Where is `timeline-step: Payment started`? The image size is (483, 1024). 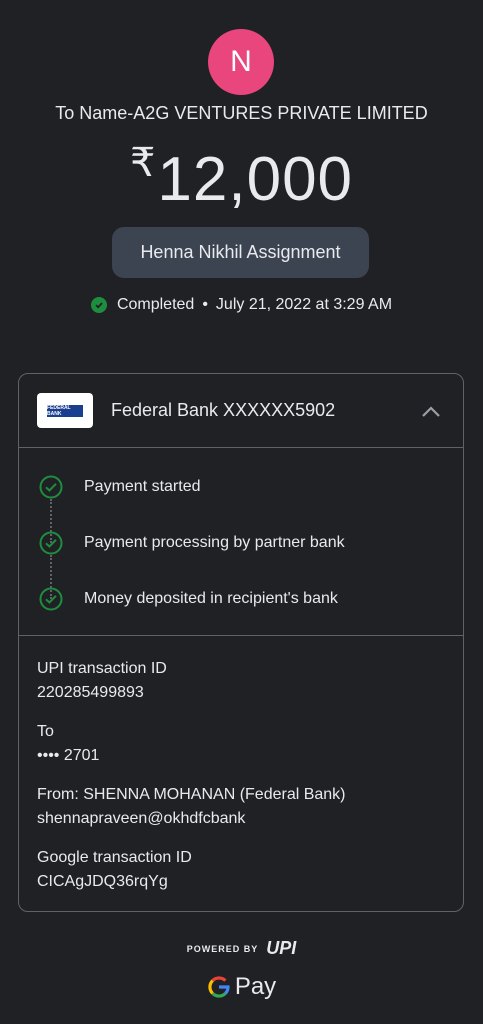 timeline-step: Payment started is located at coordinates (120, 487).